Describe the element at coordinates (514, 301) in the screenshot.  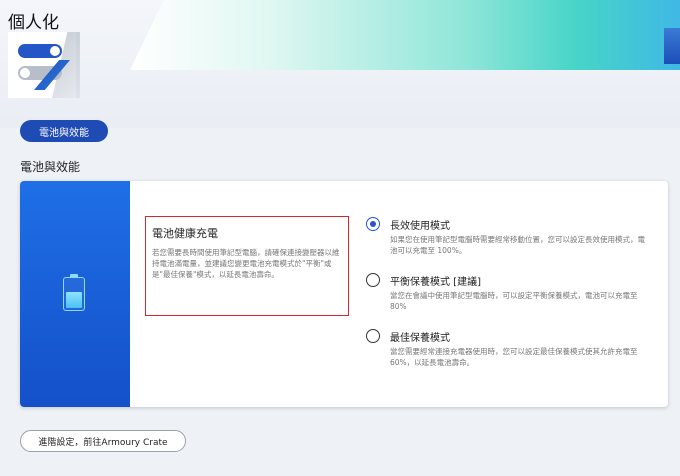
I see `option-desc: 當您在會議中使用筆記型電腦時，可以設定平衡保養模式，電池可以充電至 80%` at that location.